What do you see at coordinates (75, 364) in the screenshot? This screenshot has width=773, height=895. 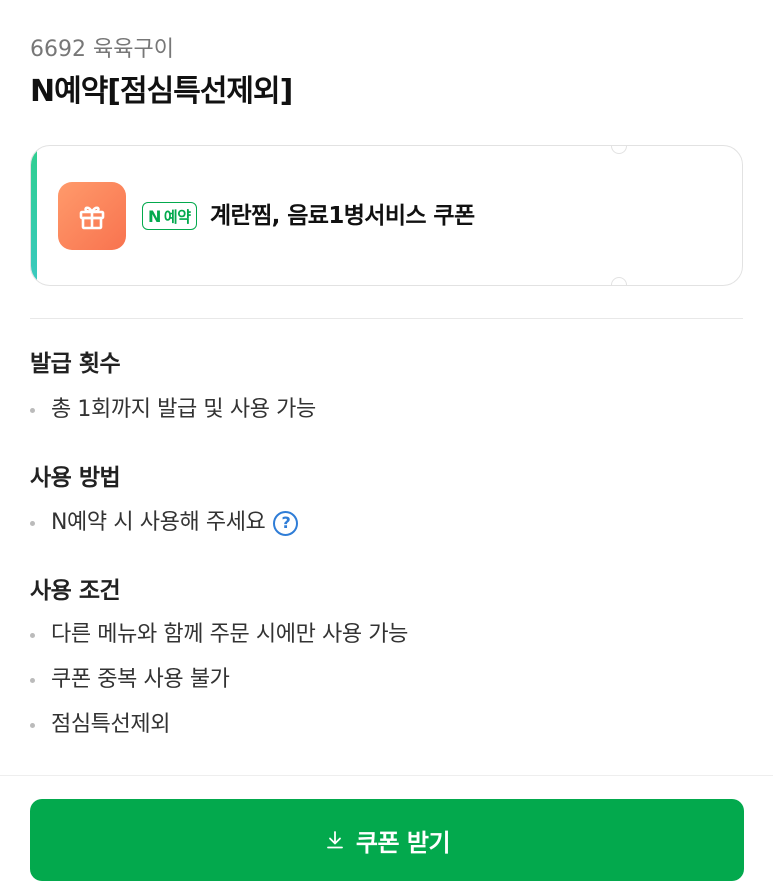 I see `section-title-issue-count: 발급 횟수` at bounding box center [75, 364].